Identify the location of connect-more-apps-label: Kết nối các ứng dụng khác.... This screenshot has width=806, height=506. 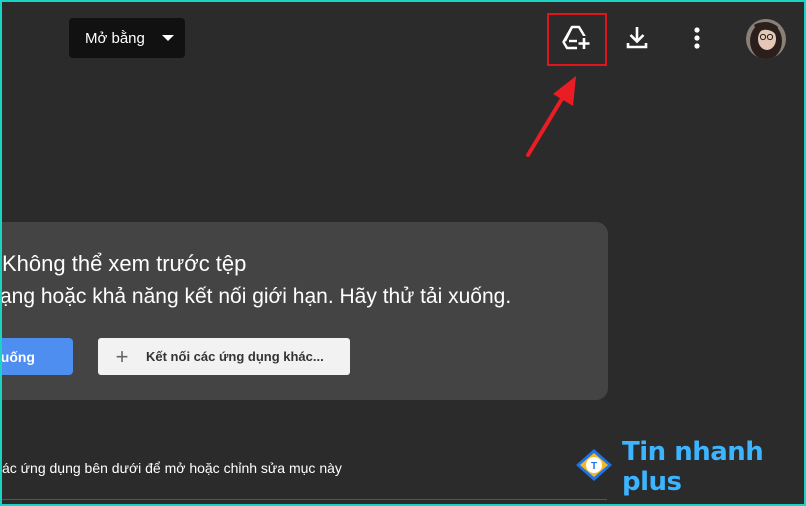
(235, 356).